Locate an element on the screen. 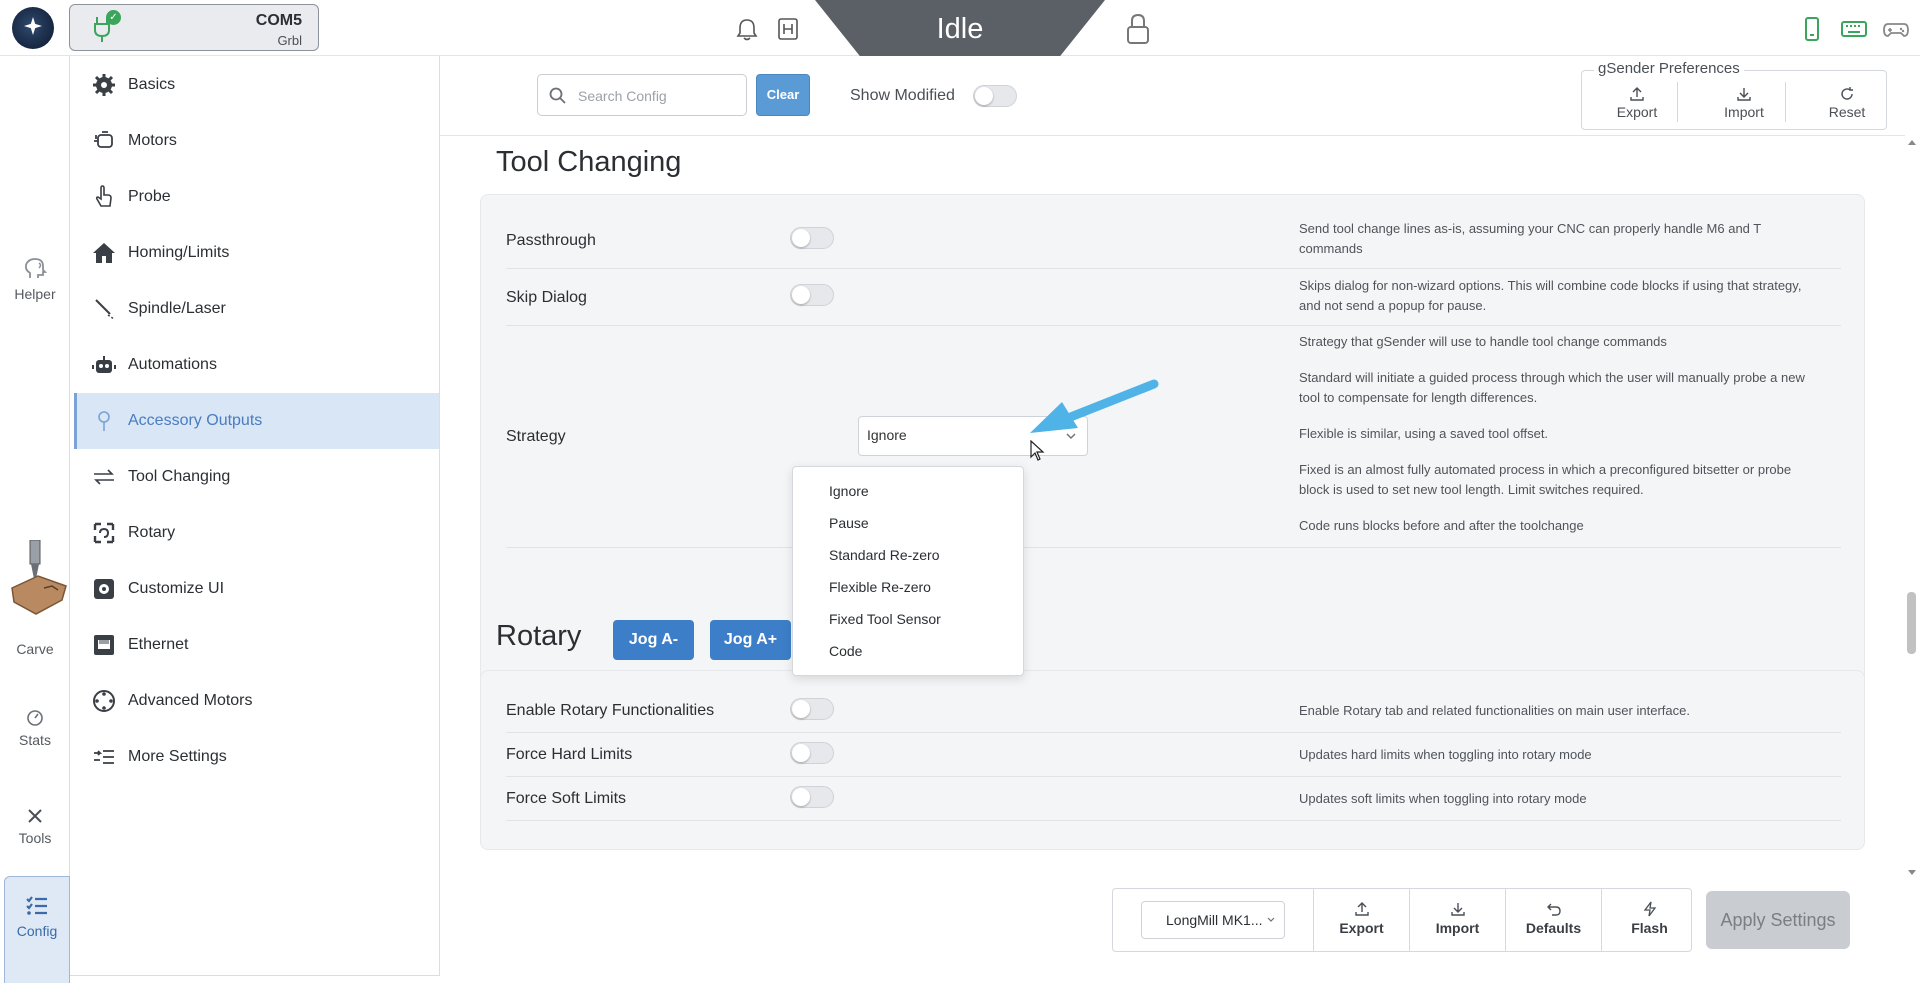 The width and height of the screenshot is (1920, 983). nav-item-tool-changing: Tool Changing is located at coordinates (254, 477).